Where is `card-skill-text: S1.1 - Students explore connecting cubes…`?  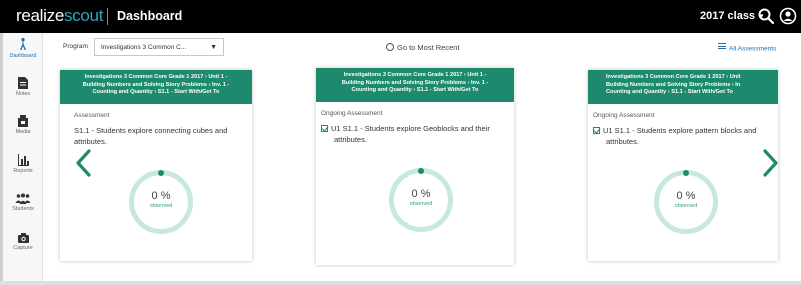 card-skill-text: S1.1 - Students explore connecting cubes… is located at coordinates (151, 130).